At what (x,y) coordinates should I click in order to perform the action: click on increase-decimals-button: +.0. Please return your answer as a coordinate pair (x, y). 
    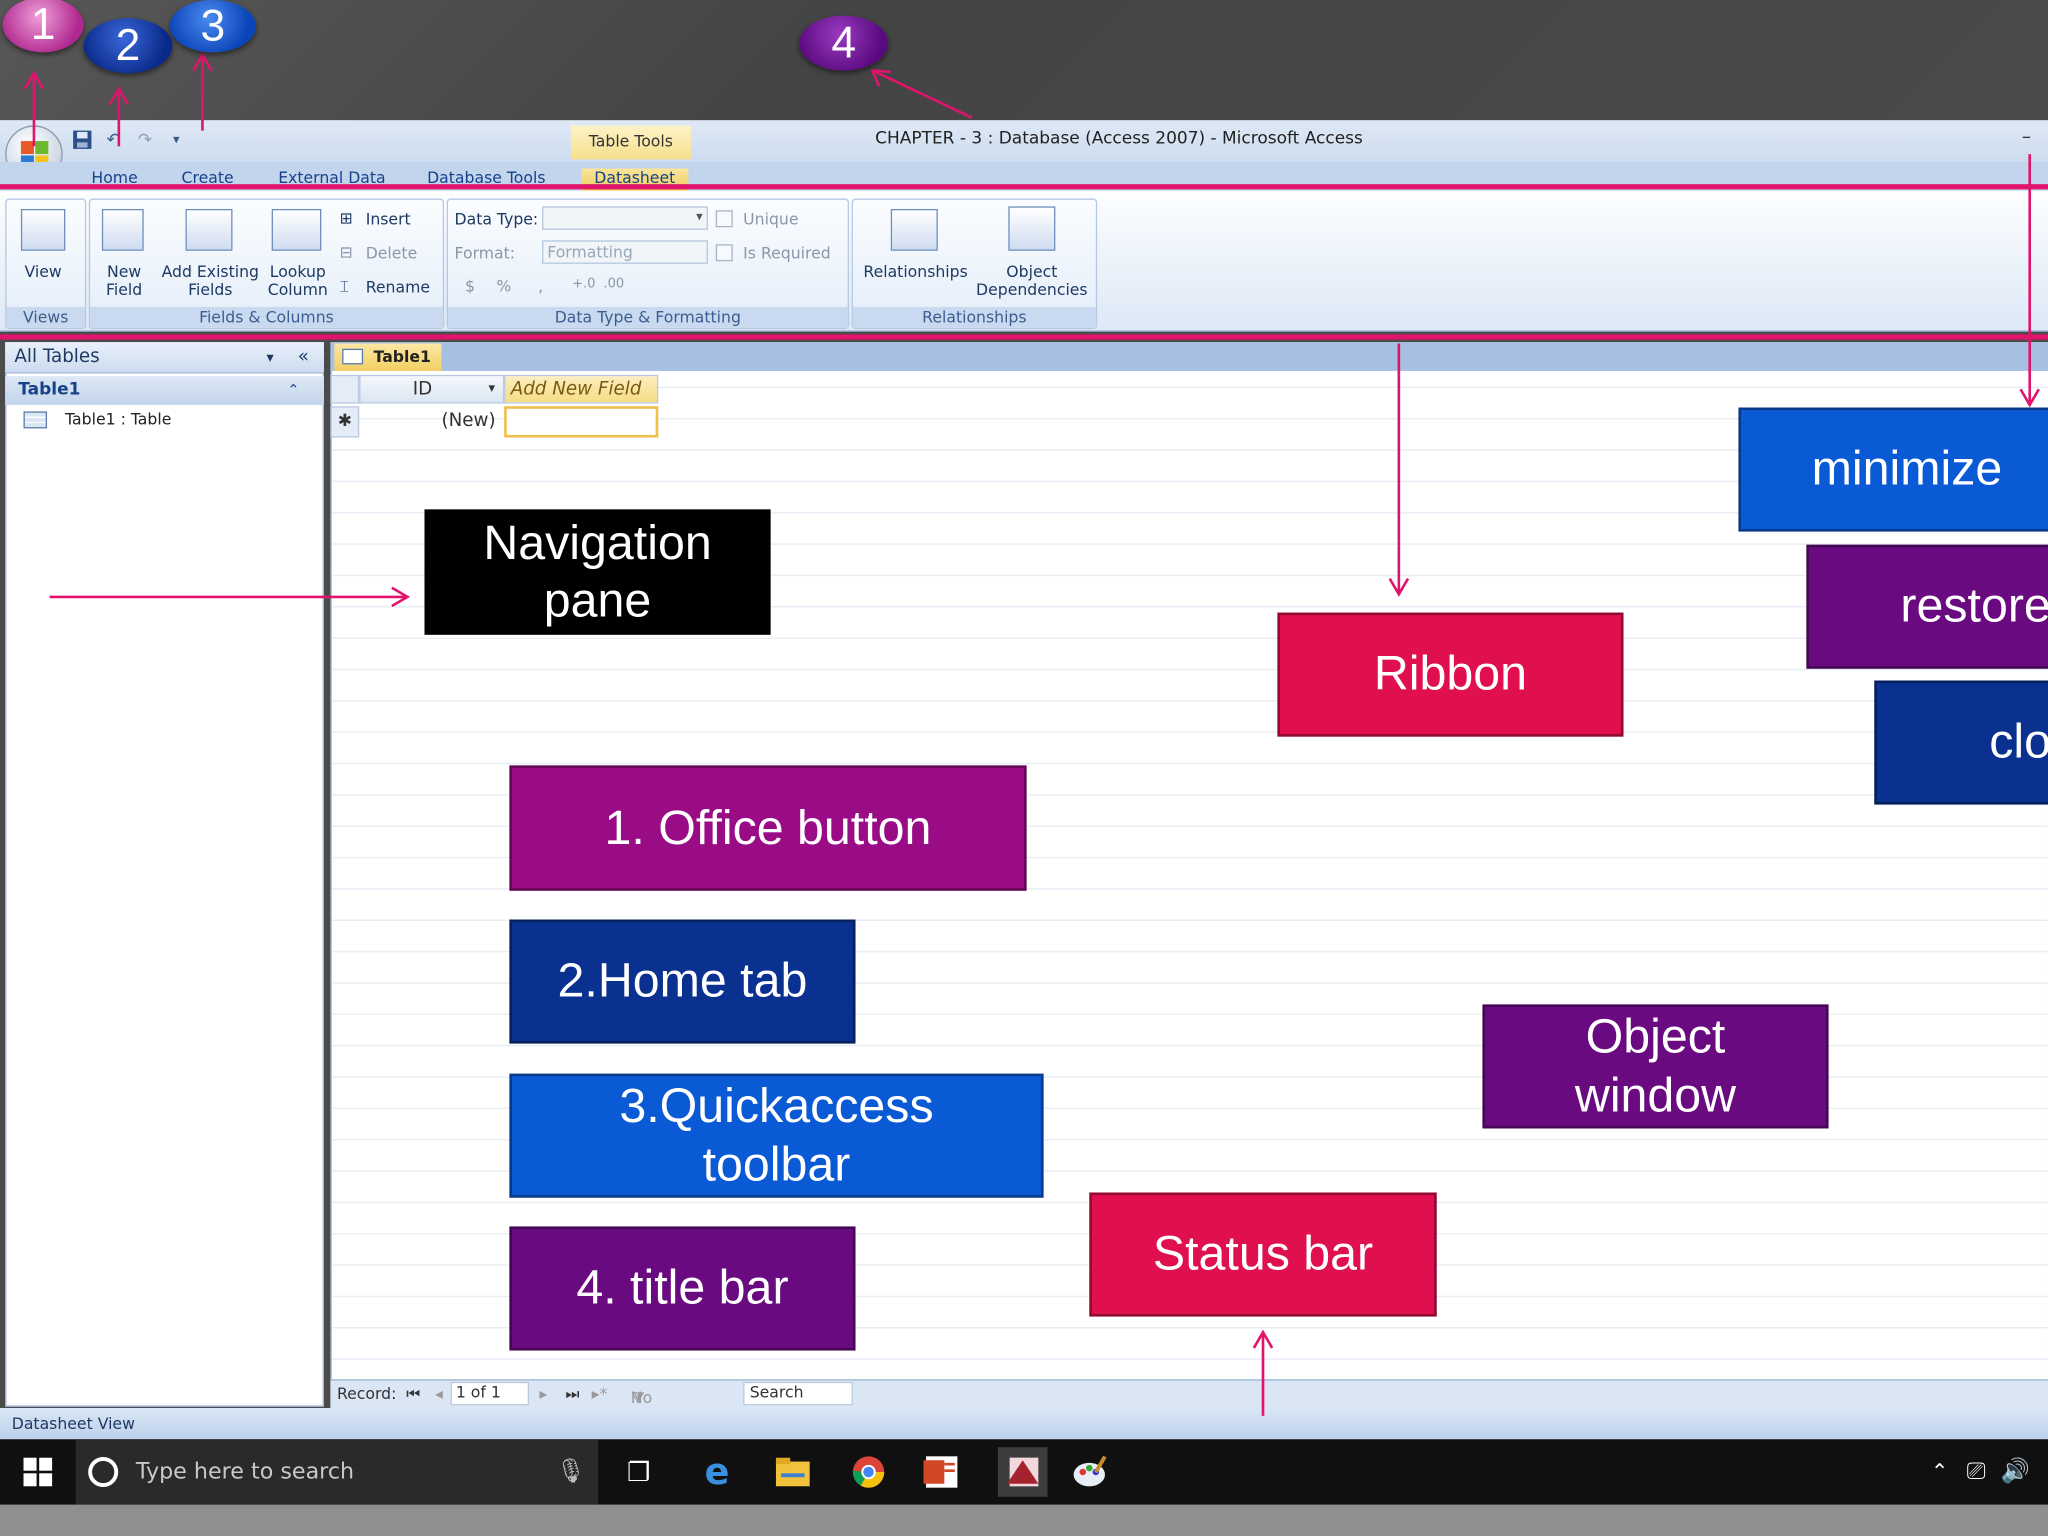
    Looking at the image, I should click on (583, 284).